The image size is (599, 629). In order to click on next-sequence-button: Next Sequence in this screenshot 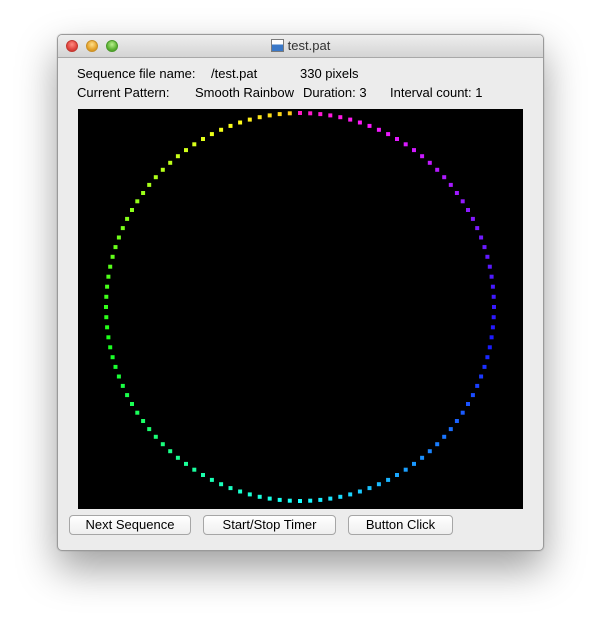, I will do `click(130, 525)`.